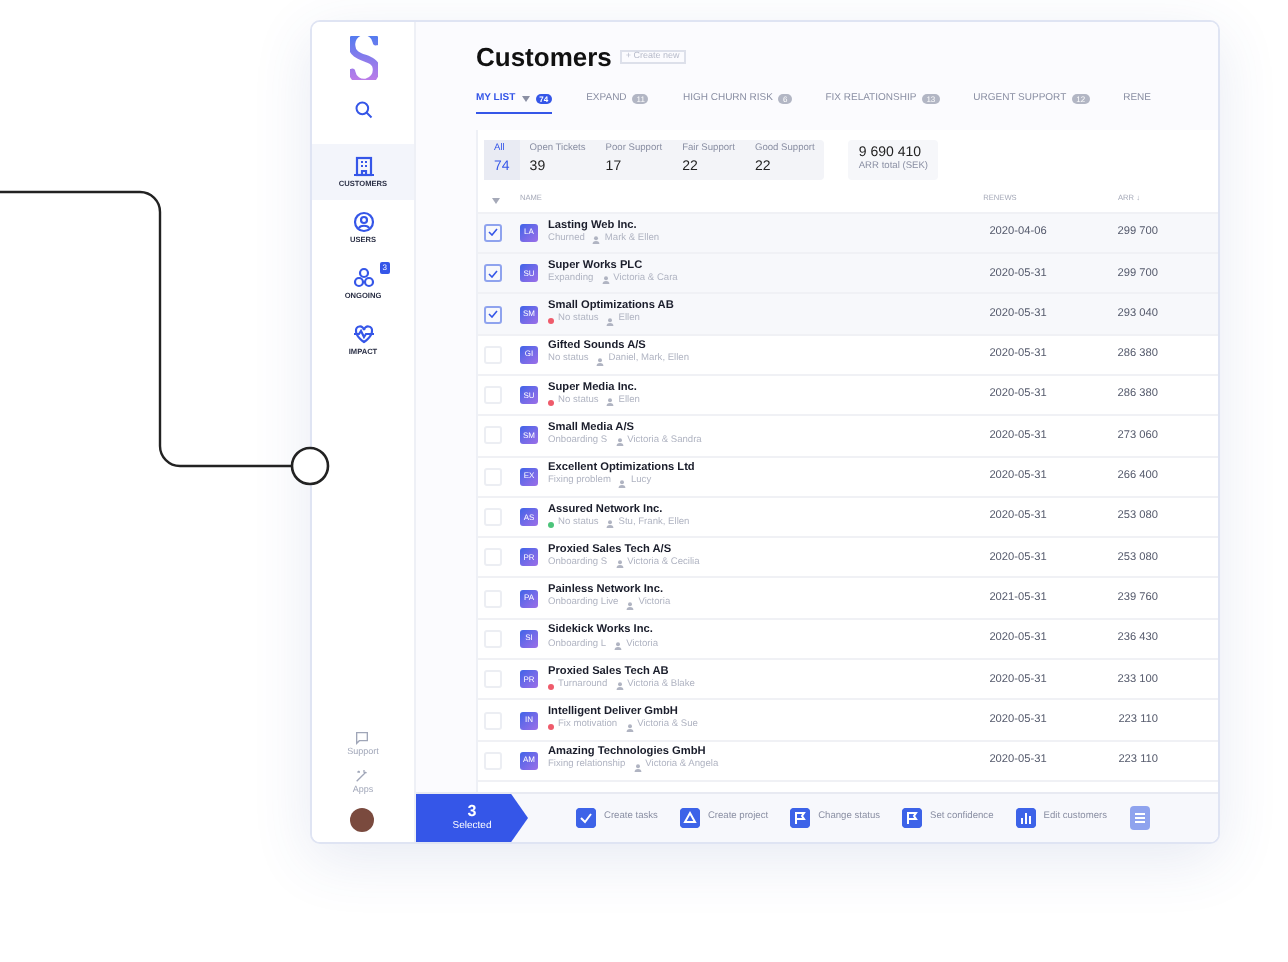  What do you see at coordinates (363, 222) in the screenshot?
I see `user-icon` at bounding box center [363, 222].